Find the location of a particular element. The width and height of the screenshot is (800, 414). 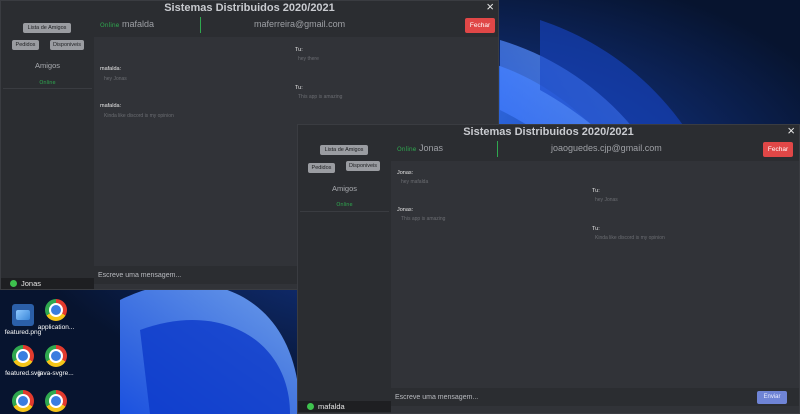

current-user-badge: mafalda is located at coordinates (344, 406).